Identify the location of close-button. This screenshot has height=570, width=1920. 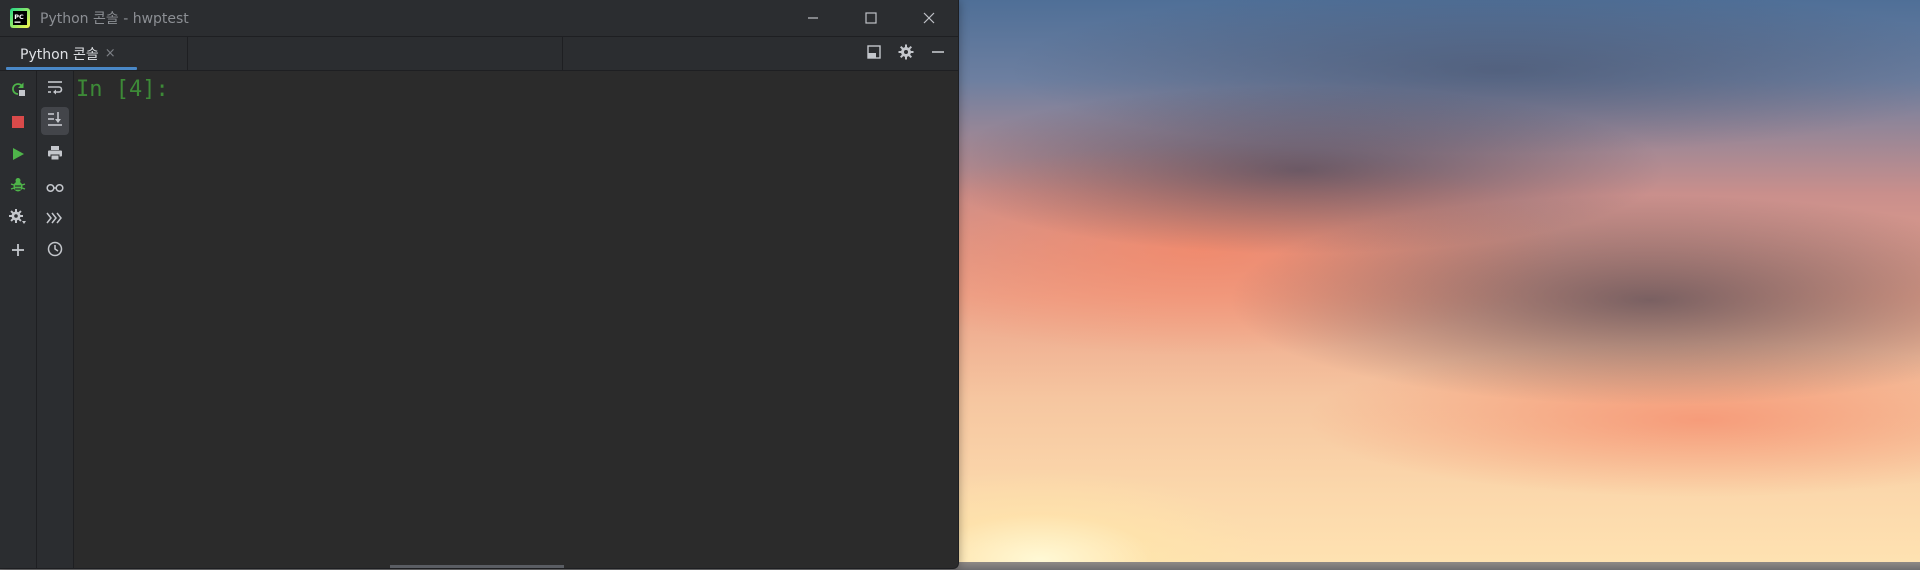
(929, 18).